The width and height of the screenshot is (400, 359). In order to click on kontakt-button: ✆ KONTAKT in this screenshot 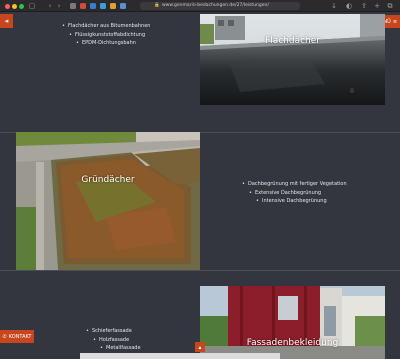, I will do `click(17, 336)`.